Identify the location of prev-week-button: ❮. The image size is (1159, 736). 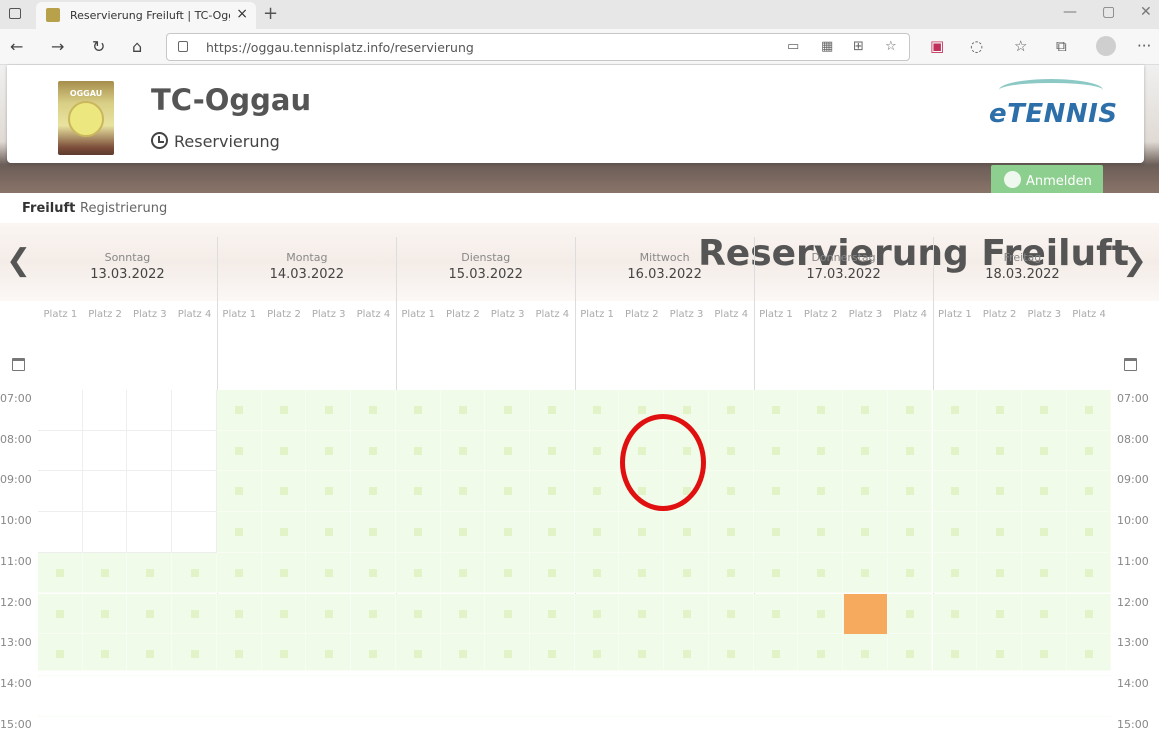
(18, 260).